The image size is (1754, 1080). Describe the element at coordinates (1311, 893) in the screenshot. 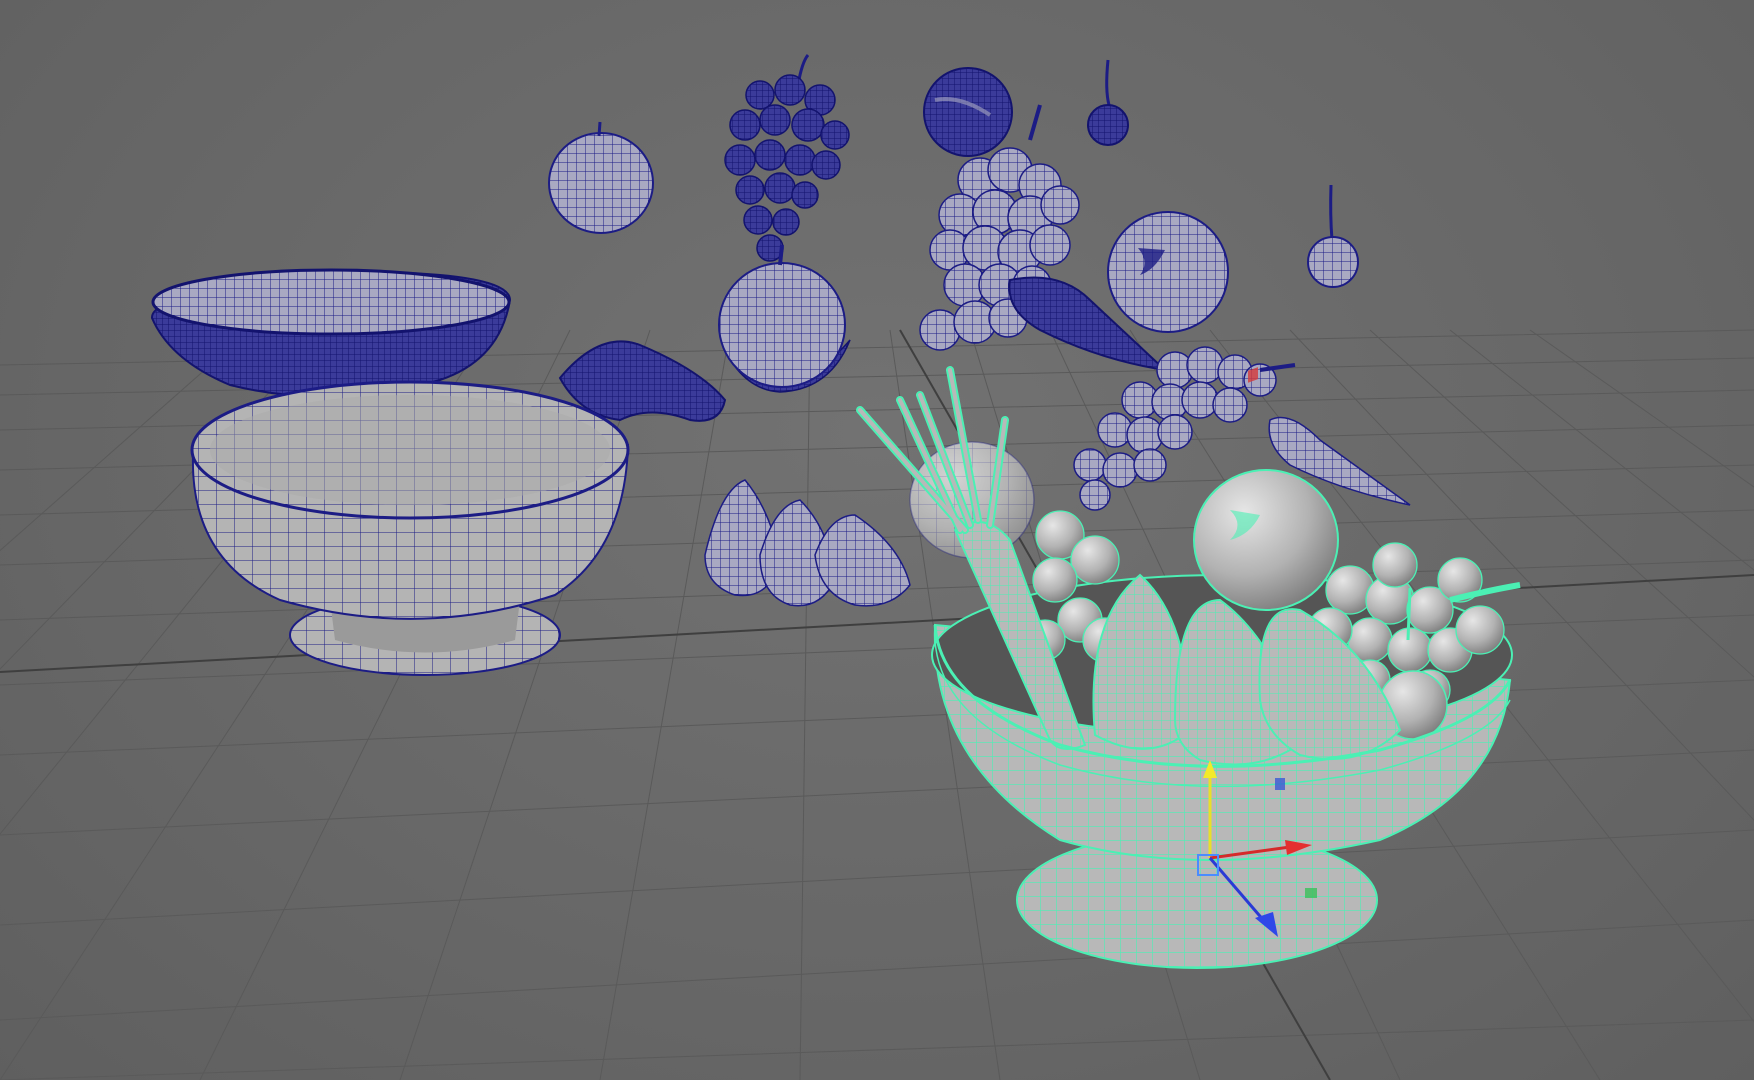

I see `manipulator-xz-plane` at that location.